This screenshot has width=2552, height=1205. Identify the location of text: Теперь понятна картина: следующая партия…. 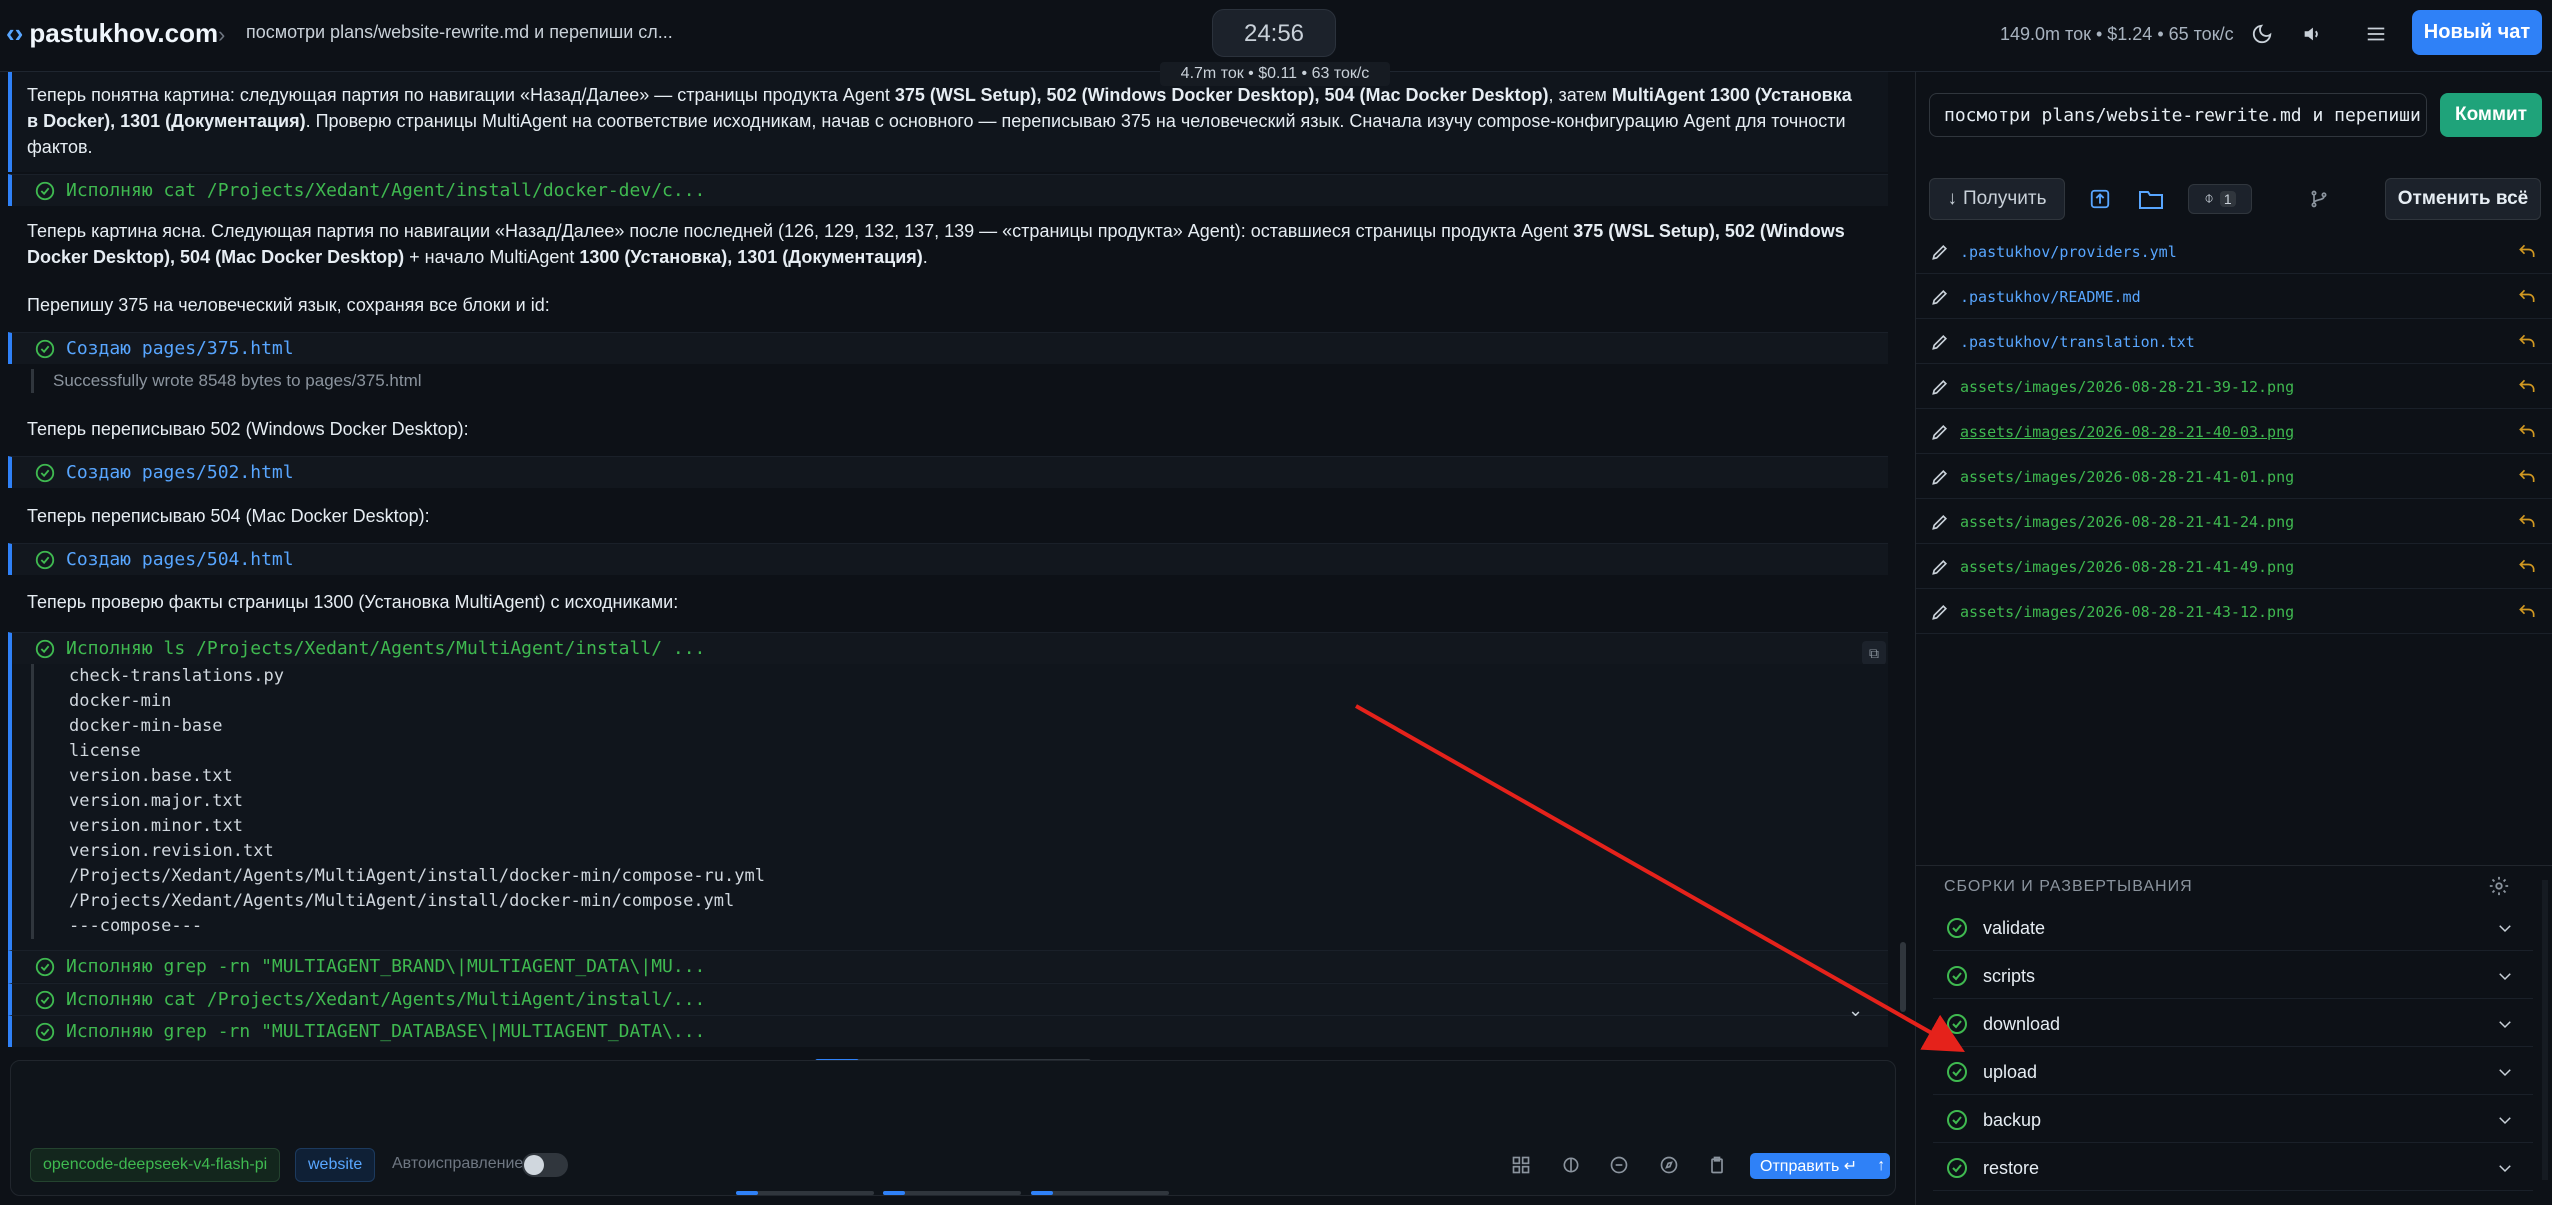
(461, 95).